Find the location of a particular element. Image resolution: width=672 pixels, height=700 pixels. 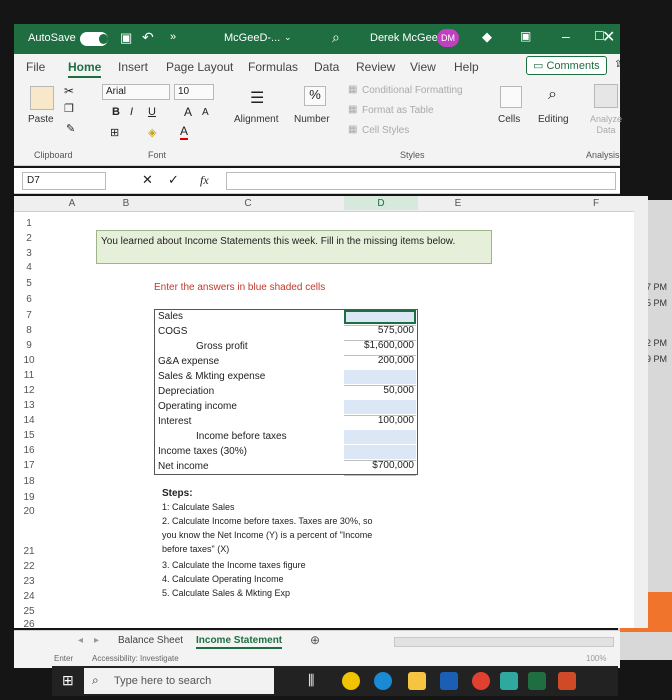

row-number-13: 13 is located at coordinates (29, 405).